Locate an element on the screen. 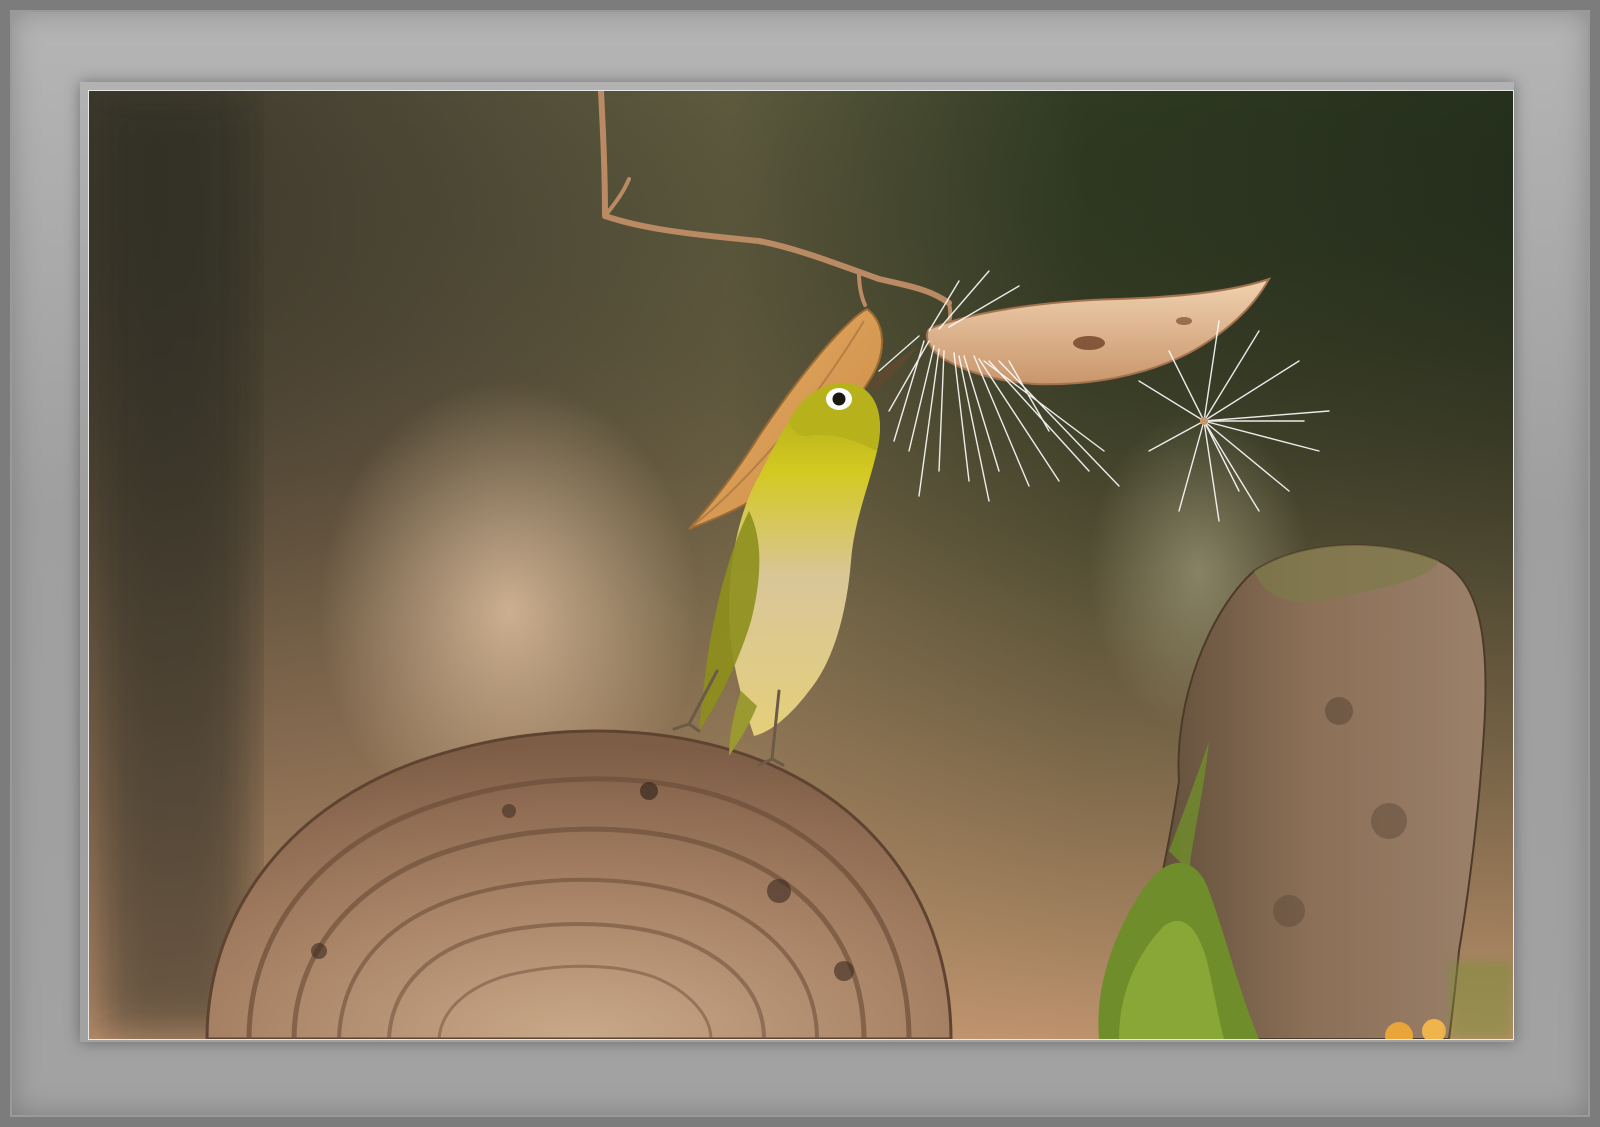 Image resolution: width=1600 pixels, height=1127 pixels. bird-eye is located at coordinates (839, 399).